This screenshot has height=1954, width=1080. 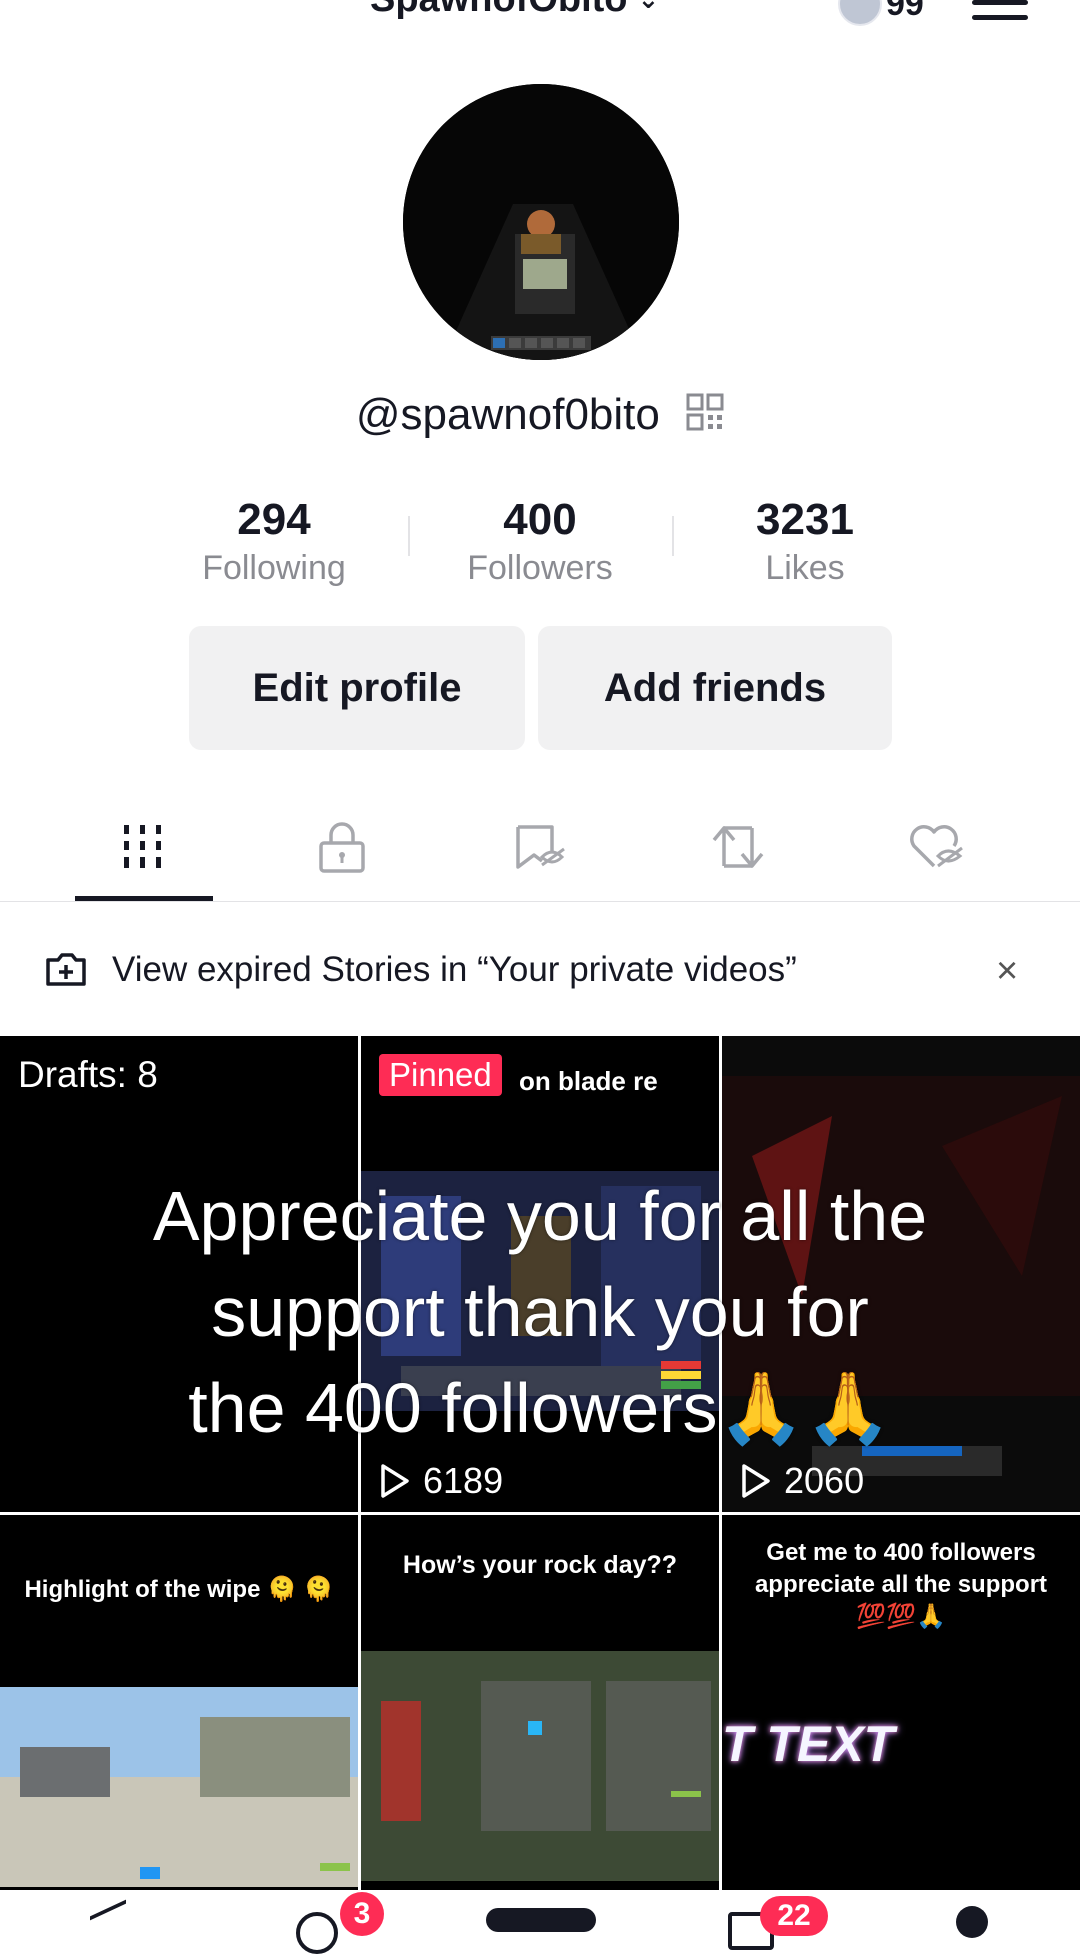 I want to click on liked-hidden-icon, so click(x=936, y=846).